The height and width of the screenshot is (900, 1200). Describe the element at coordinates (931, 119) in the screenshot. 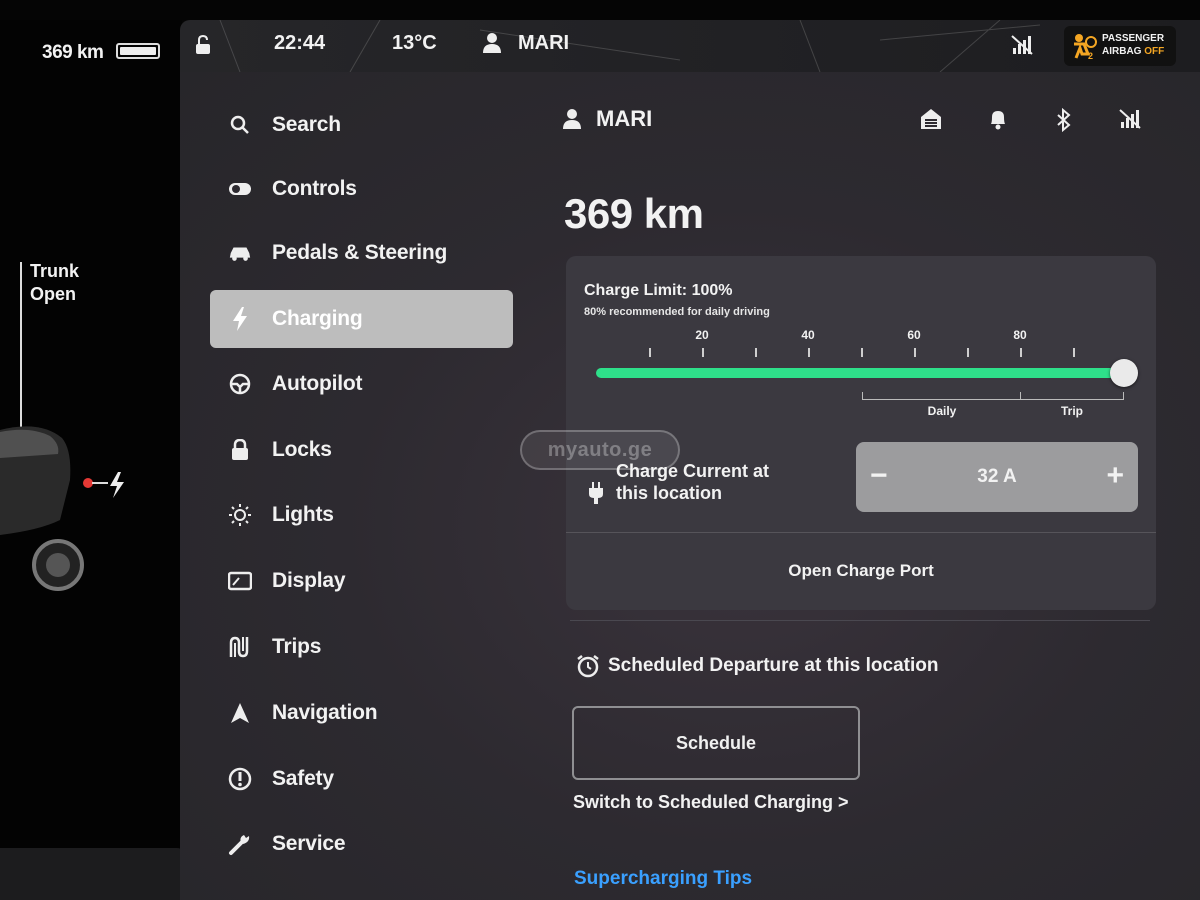

I see `garage-icon` at that location.